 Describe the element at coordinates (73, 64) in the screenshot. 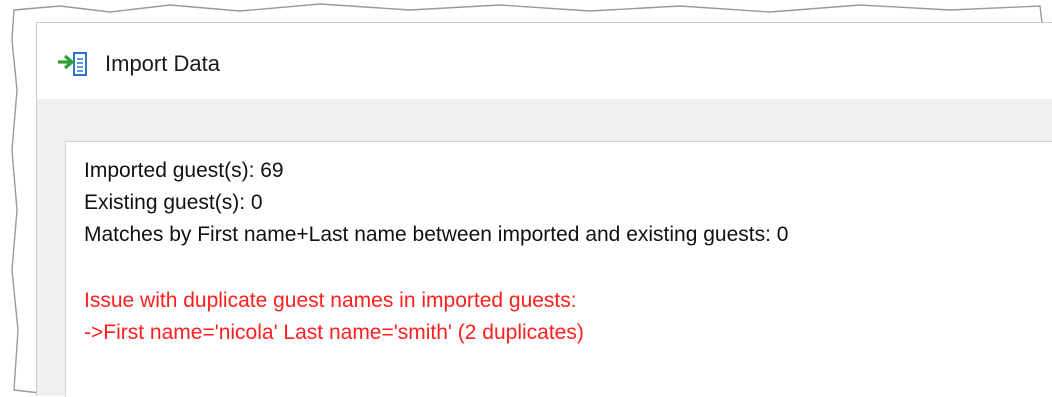

I see `import-data-icon` at that location.